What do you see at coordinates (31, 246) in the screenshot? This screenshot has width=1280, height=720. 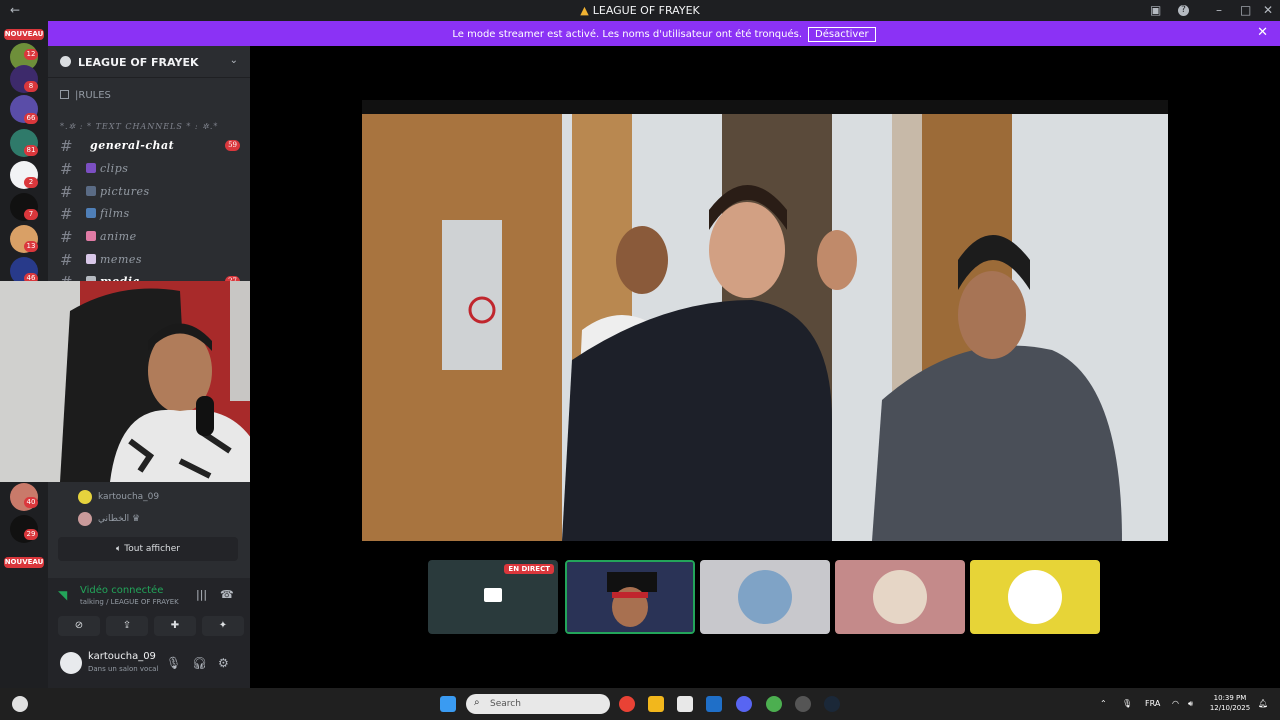 I see `server-badge: 13` at bounding box center [31, 246].